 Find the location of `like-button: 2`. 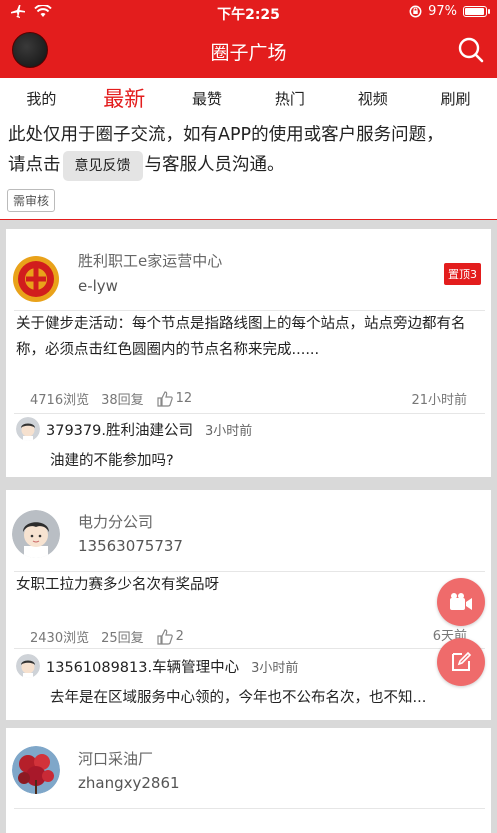

like-button: 2 is located at coordinates (170, 637).